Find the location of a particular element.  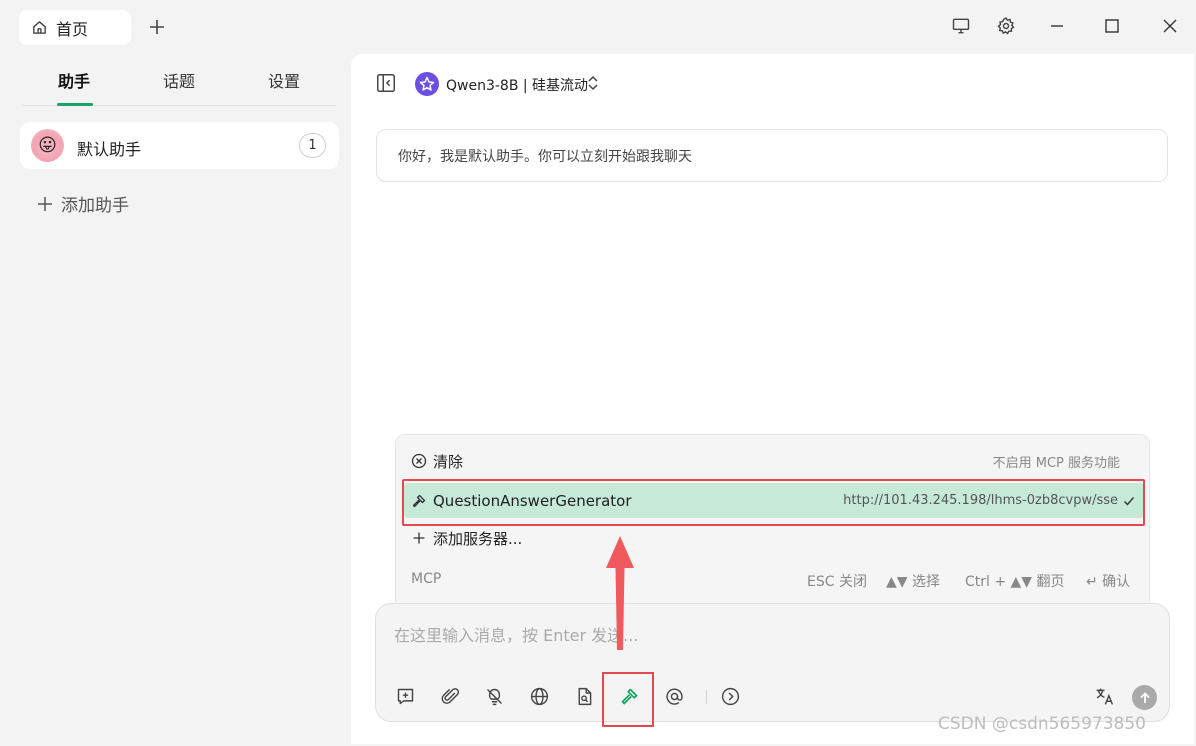

watermark: CSDN @csdn565973850 is located at coordinates (1042, 724).